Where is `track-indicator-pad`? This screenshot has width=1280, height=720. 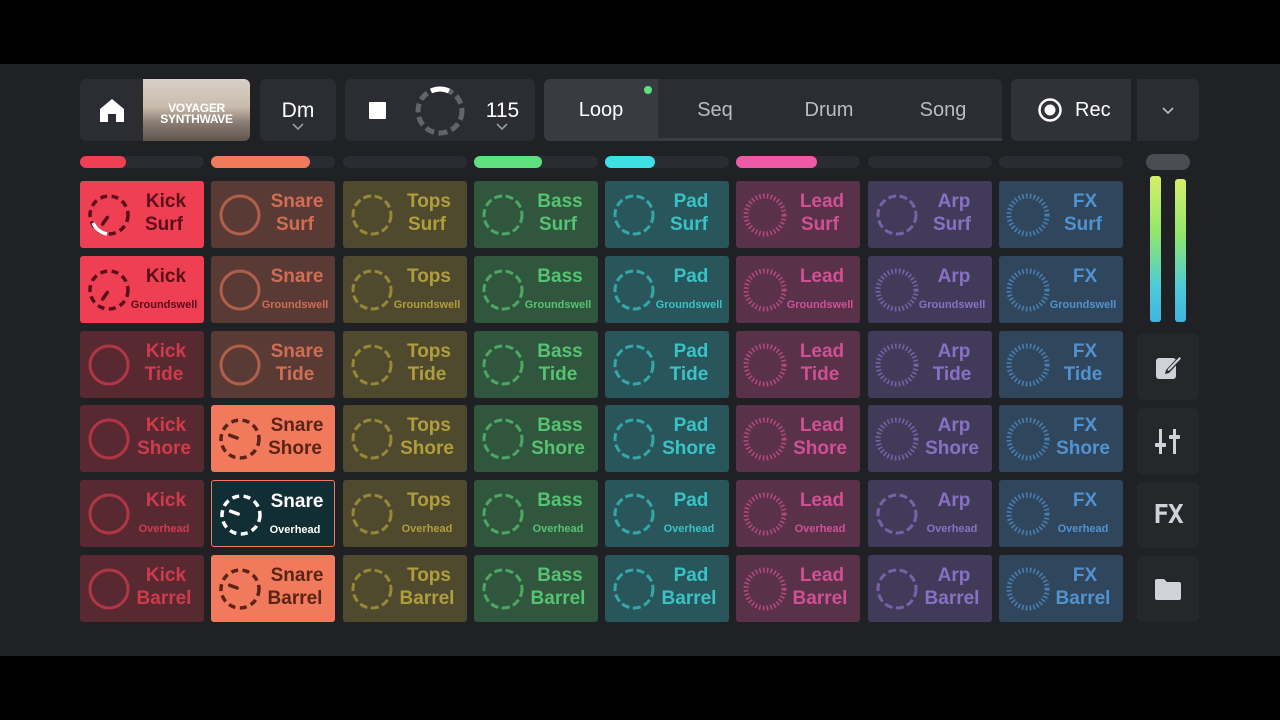 track-indicator-pad is located at coordinates (667, 162).